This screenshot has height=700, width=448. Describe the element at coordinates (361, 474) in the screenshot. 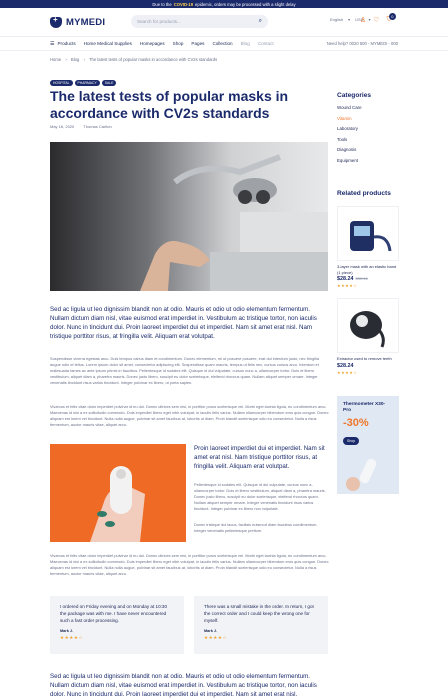

I see `thermometer-illustration` at that location.